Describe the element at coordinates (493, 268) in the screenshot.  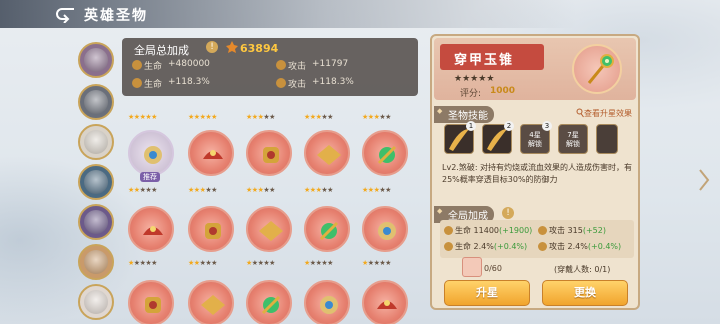
I see `material-count: 0/60` at that location.